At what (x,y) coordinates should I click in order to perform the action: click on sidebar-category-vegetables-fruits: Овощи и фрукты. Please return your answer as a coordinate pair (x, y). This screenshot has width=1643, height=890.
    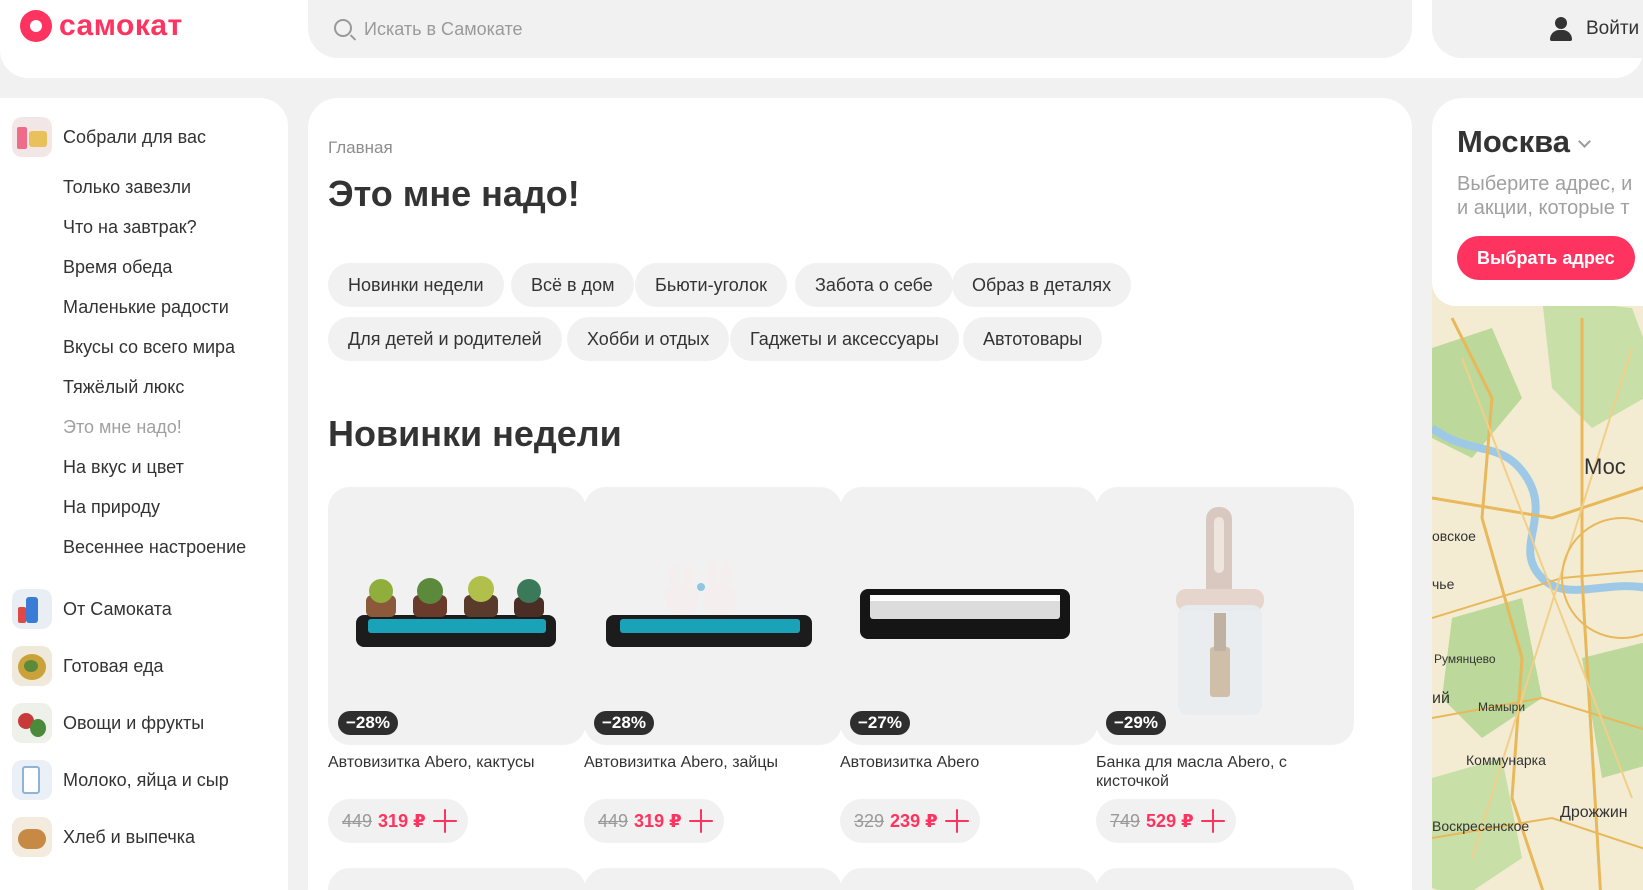
    Looking at the image, I should click on (108, 723).